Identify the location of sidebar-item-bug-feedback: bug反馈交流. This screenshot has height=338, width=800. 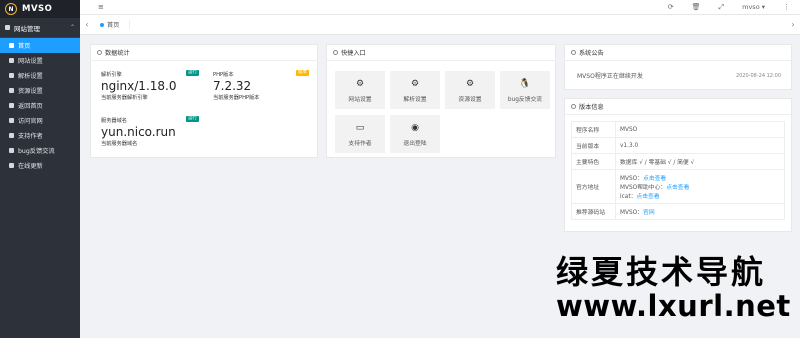
(40, 150).